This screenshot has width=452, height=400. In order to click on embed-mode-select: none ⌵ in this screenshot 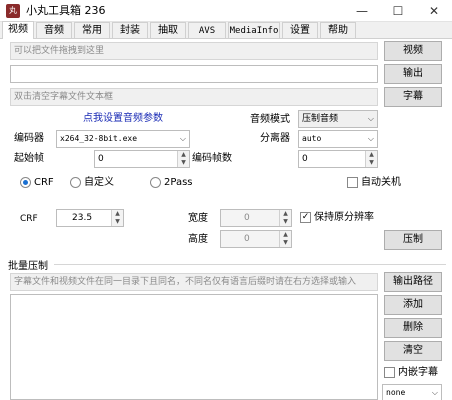, I will do `click(412, 392)`.